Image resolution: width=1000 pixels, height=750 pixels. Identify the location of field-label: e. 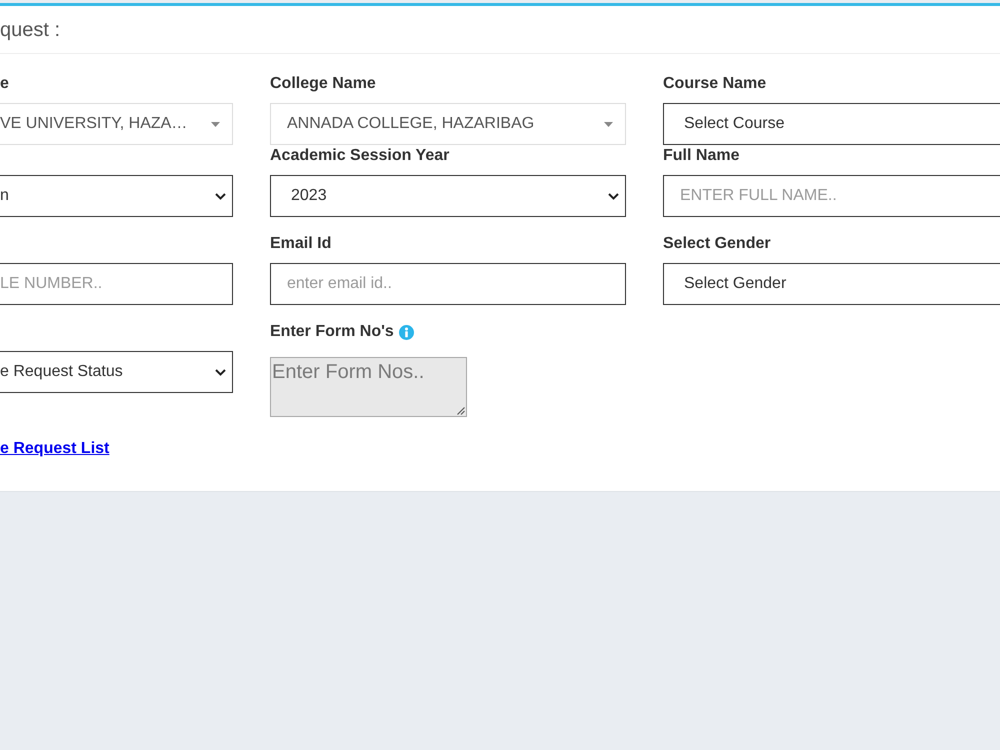
(4, 84).